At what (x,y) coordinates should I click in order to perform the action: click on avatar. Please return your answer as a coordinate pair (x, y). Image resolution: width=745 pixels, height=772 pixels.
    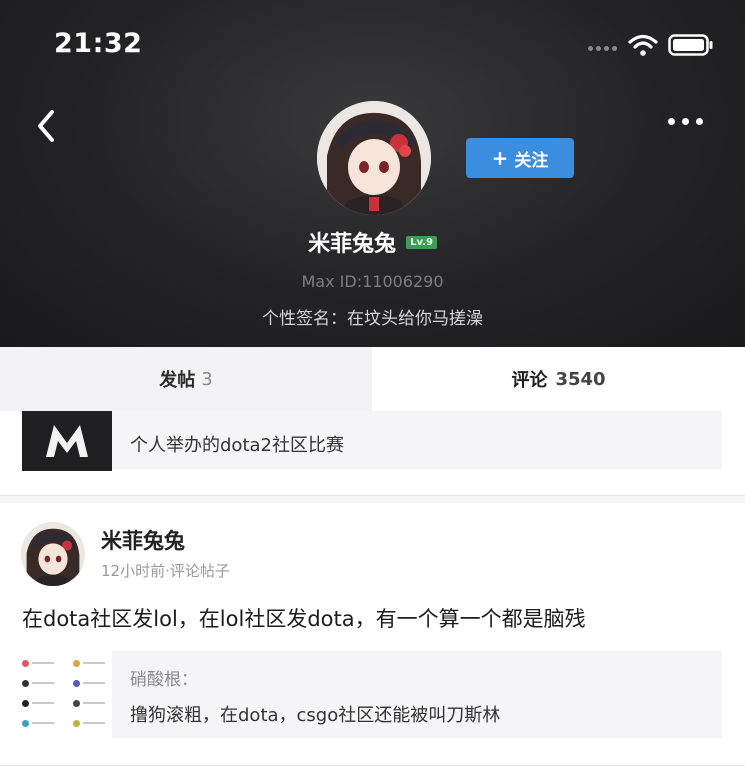
    Looking at the image, I should click on (374, 158).